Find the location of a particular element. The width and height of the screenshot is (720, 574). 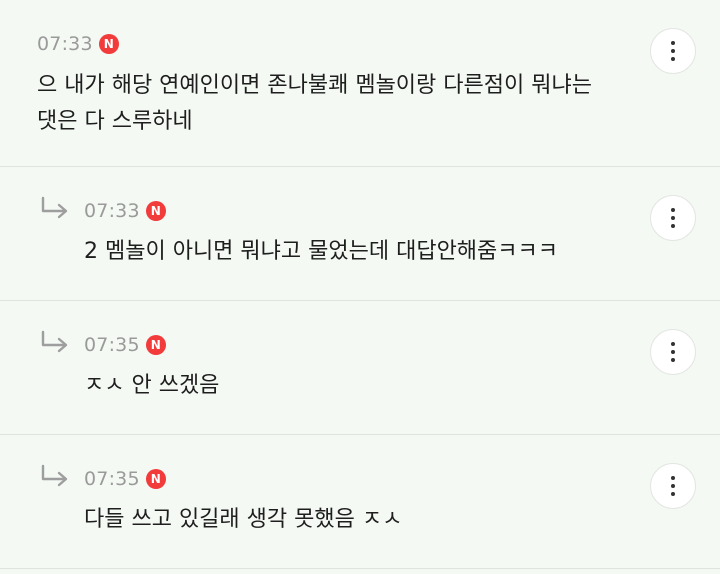

comment-text-line: 으 내가 해당 연예인이면 존나불쾌 멤놀이랑 다른점이 뭐냐는 is located at coordinates (314, 85).